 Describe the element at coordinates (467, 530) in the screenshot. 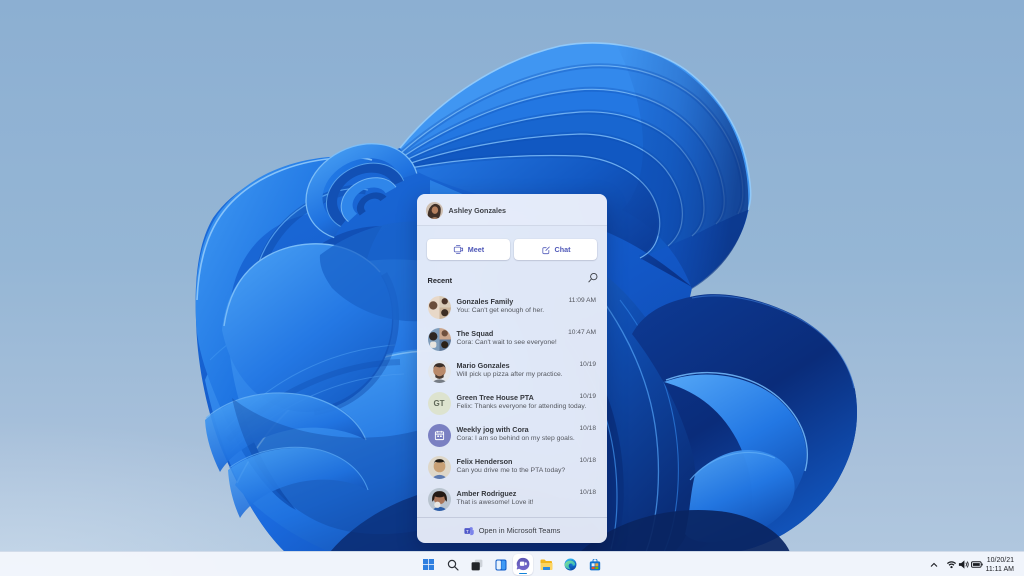

I see `svg-text: T` at that location.